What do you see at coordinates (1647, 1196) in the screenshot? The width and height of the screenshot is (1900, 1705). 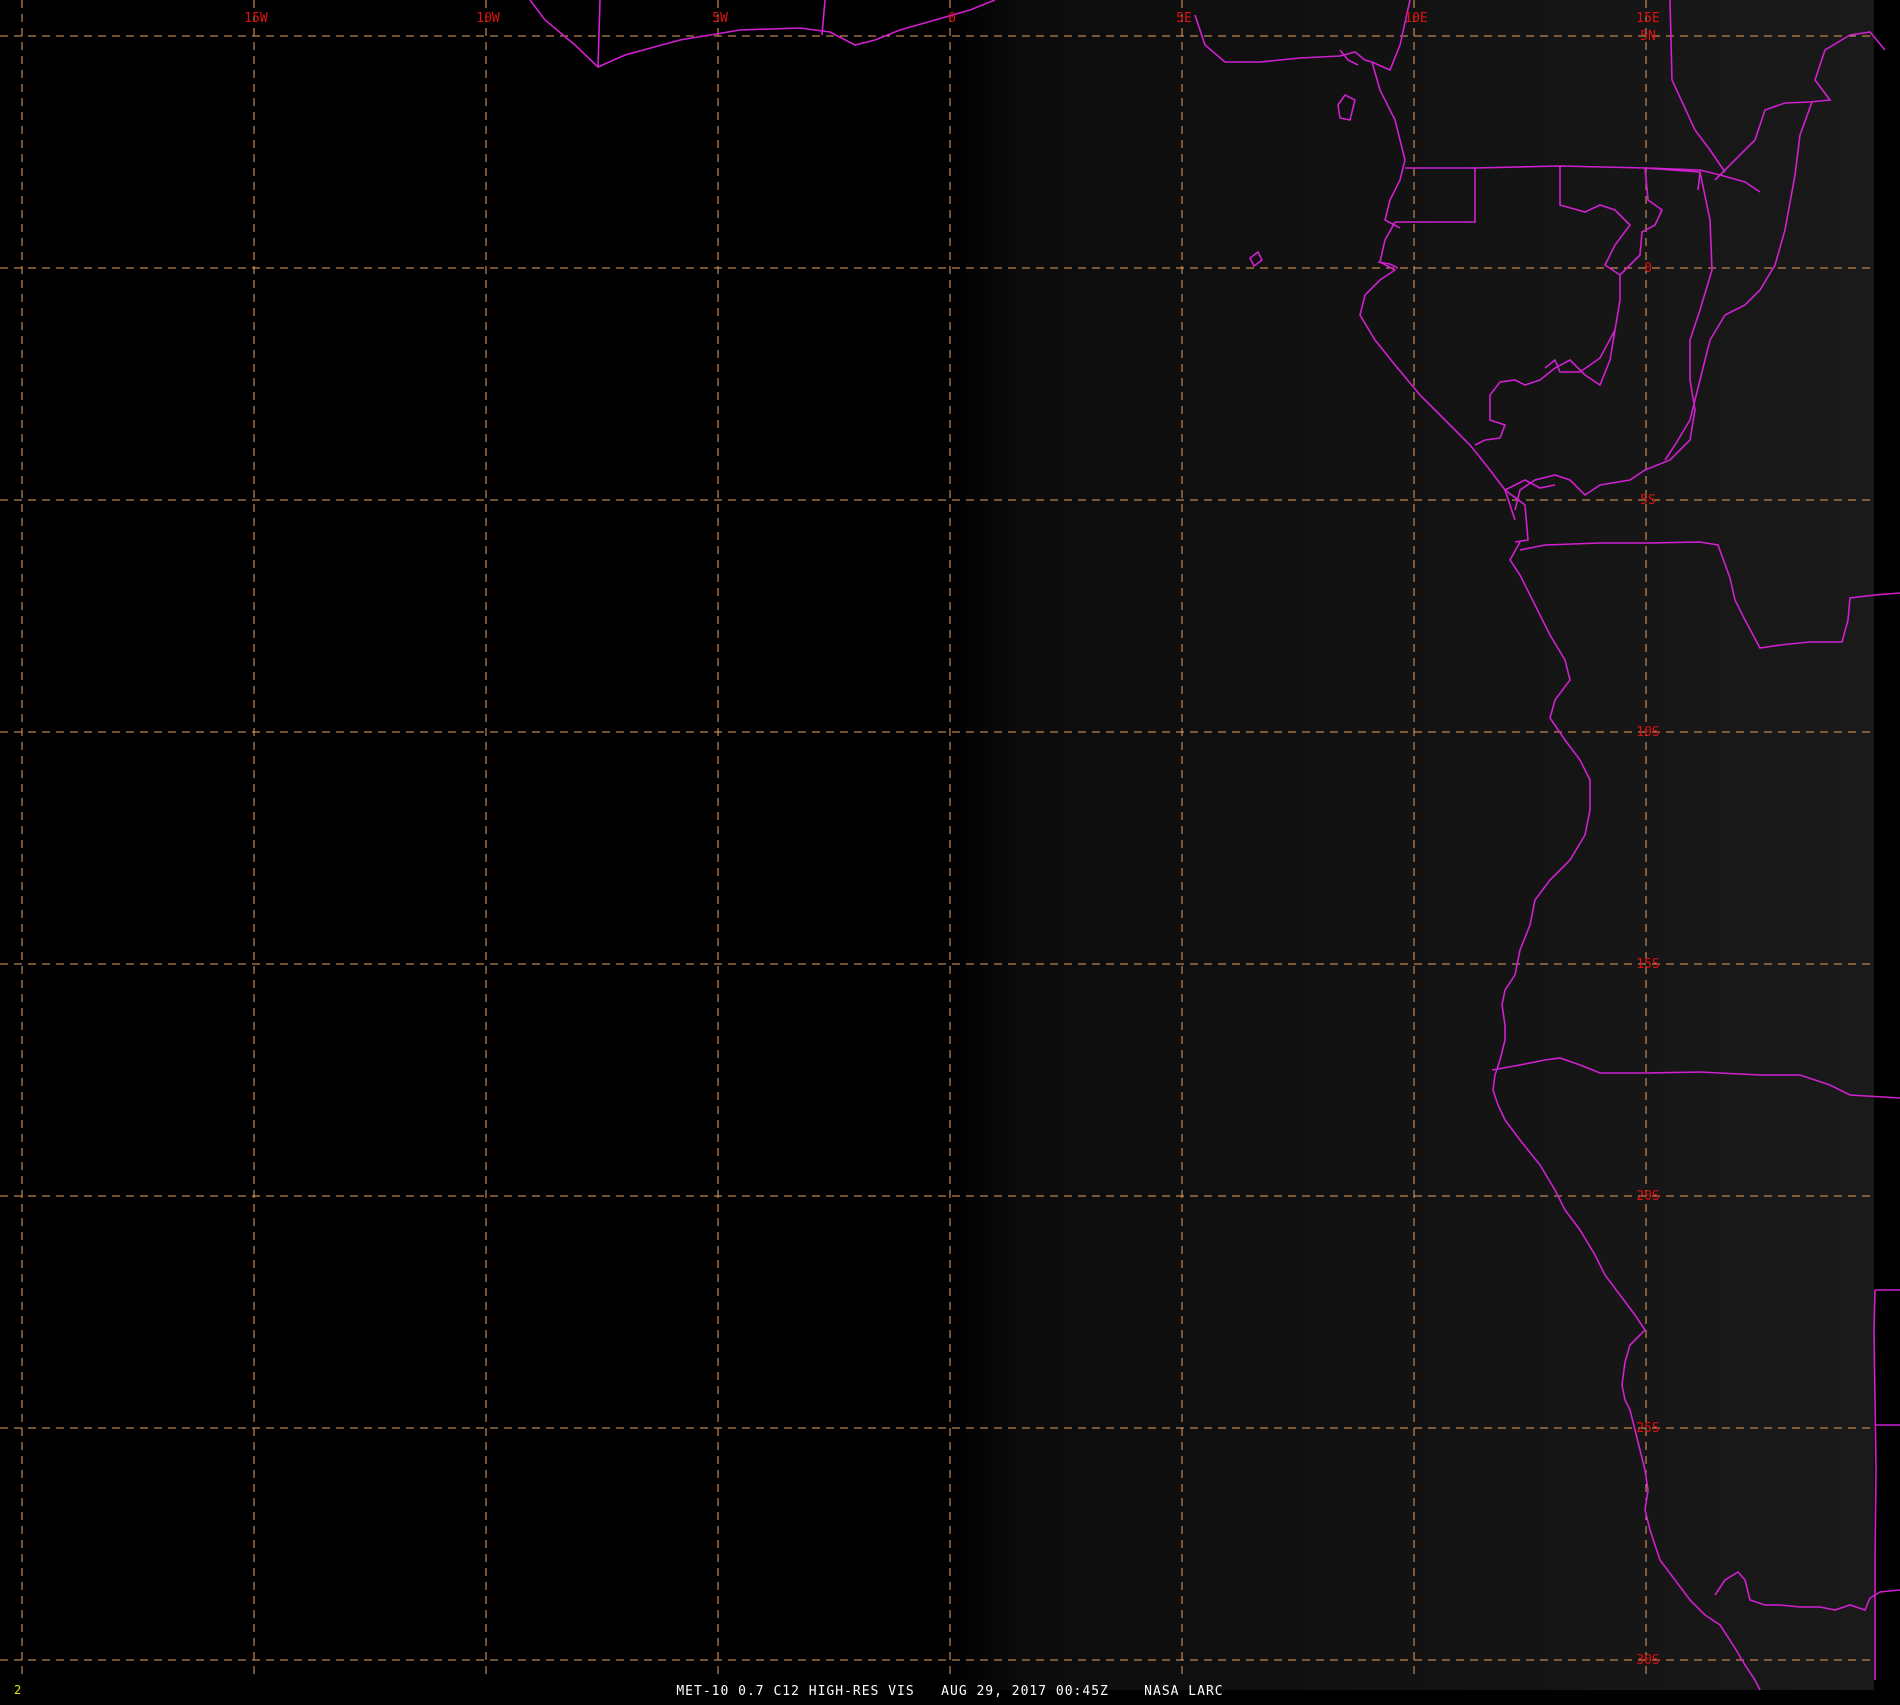 I see `parallel-label: 20S` at bounding box center [1647, 1196].